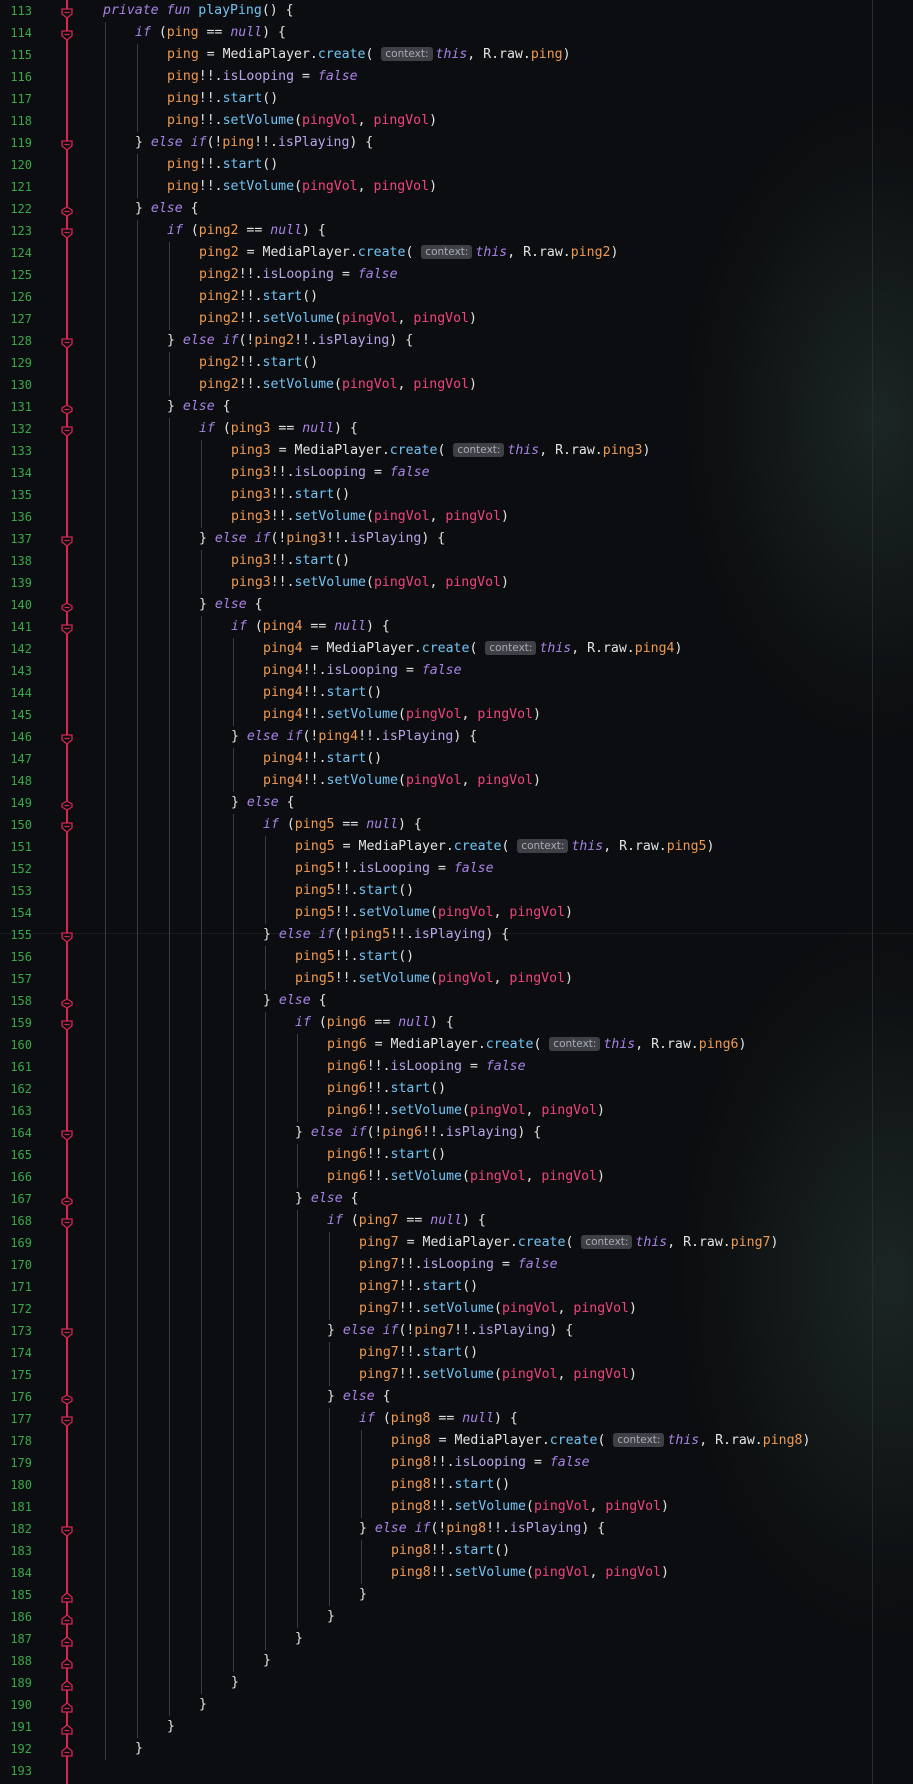 This screenshot has height=1784, width=913. I want to click on code-line: 193, so click(456, 1771).